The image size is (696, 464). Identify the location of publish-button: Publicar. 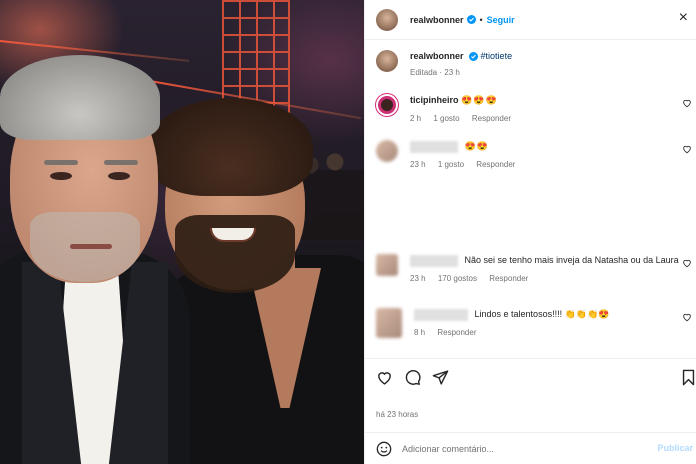
(675, 448).